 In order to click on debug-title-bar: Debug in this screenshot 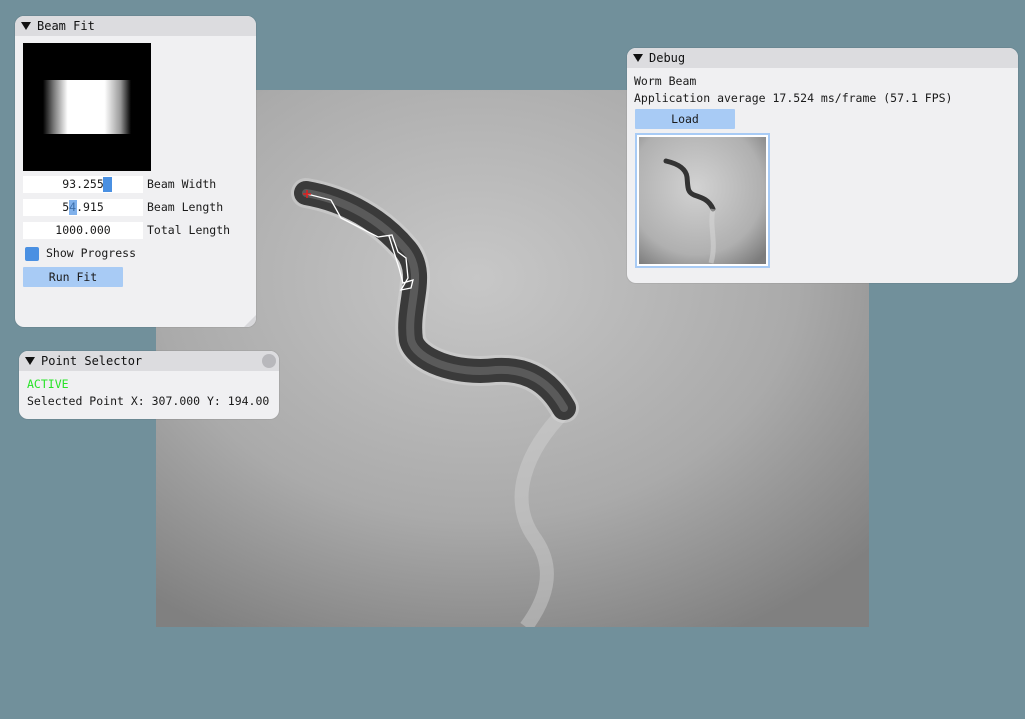, I will do `click(822, 58)`.